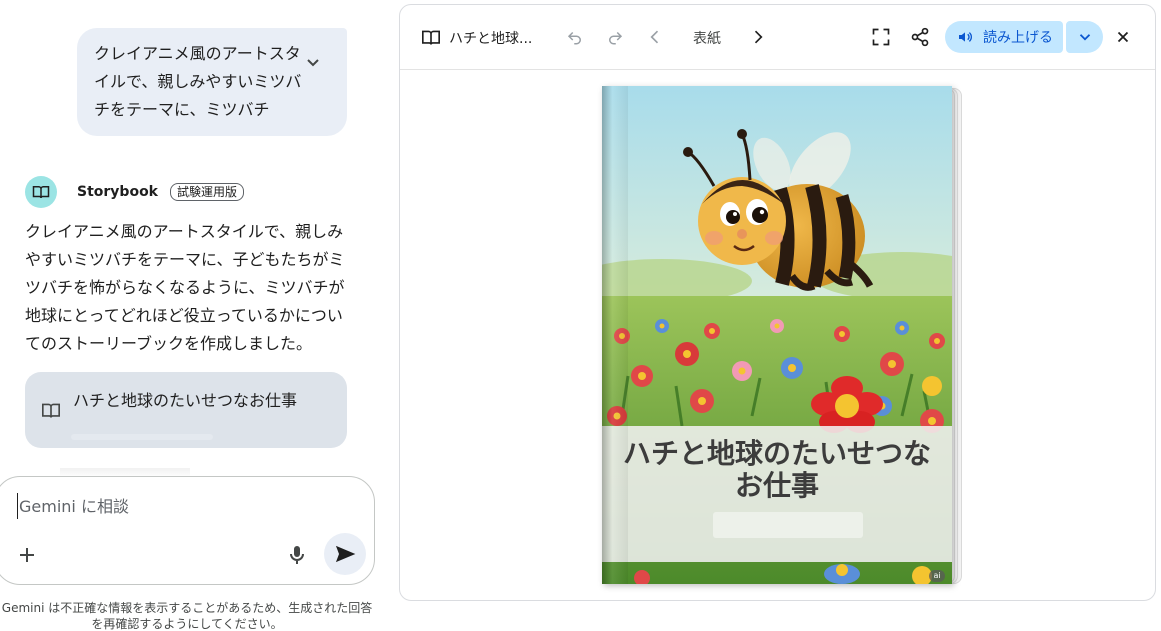 The image size is (1161, 631). Describe the element at coordinates (187, 530) in the screenshot. I see `prompt-input-box` at that location.